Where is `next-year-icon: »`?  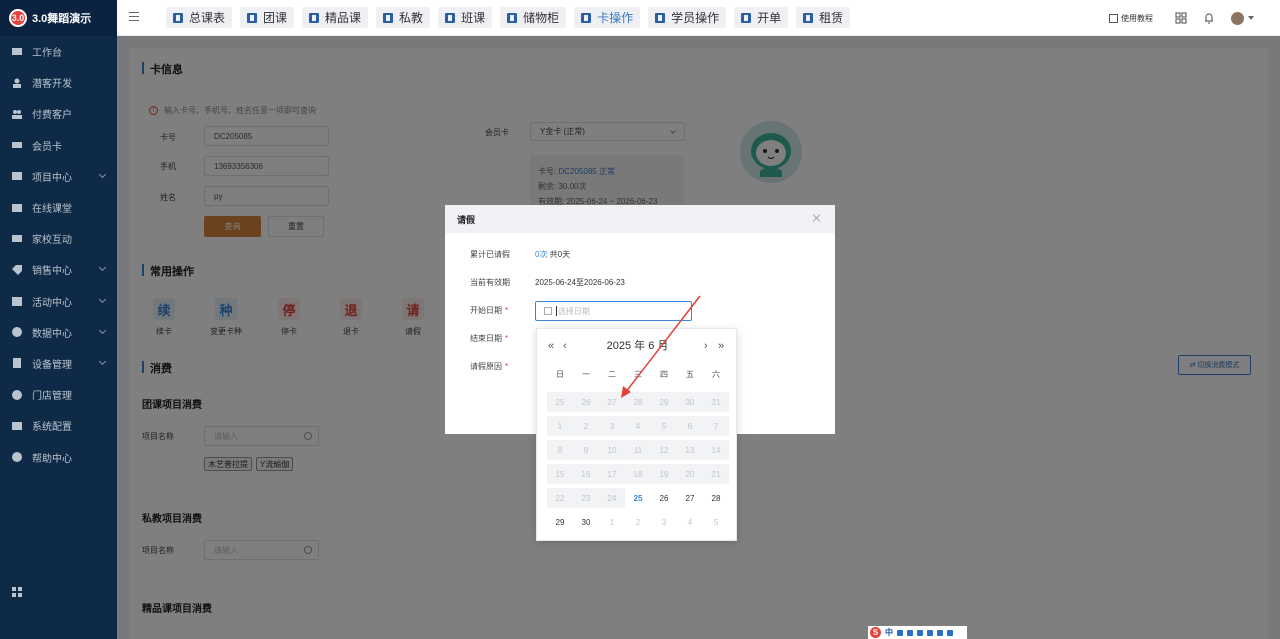
next-year-icon: » is located at coordinates (721, 346).